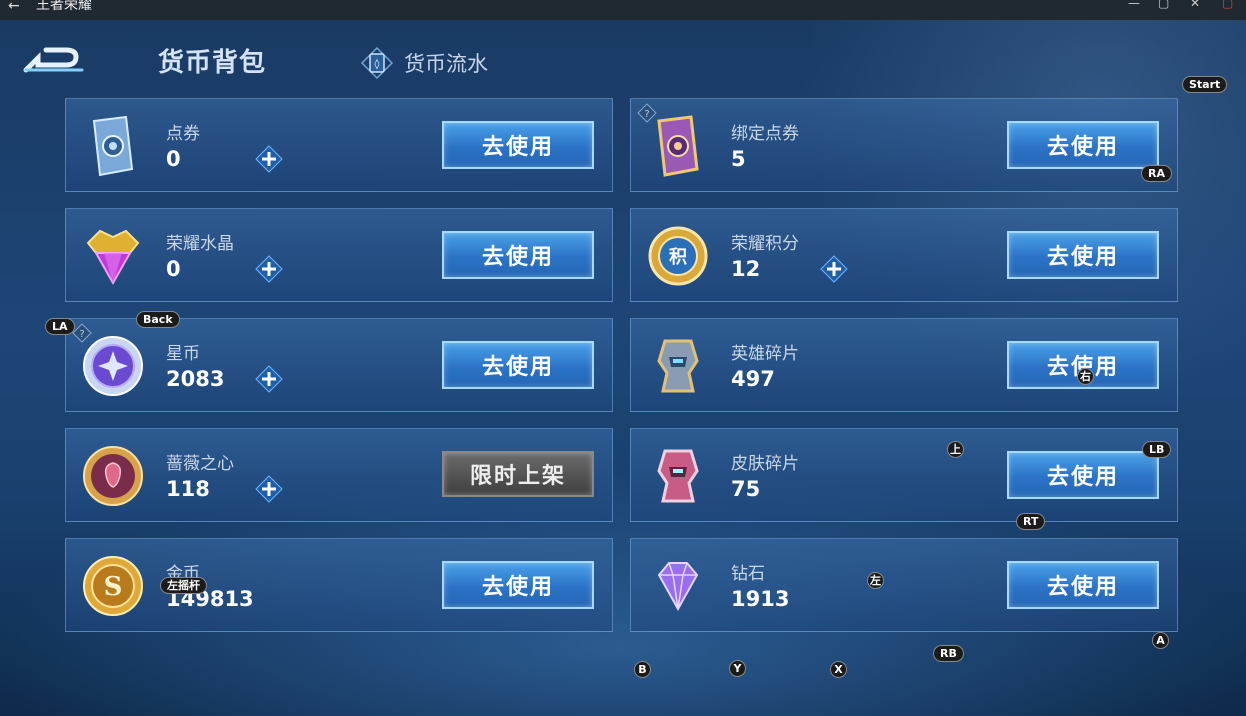  What do you see at coordinates (158, 319) in the screenshot?
I see `controller-back-badge: Back` at bounding box center [158, 319].